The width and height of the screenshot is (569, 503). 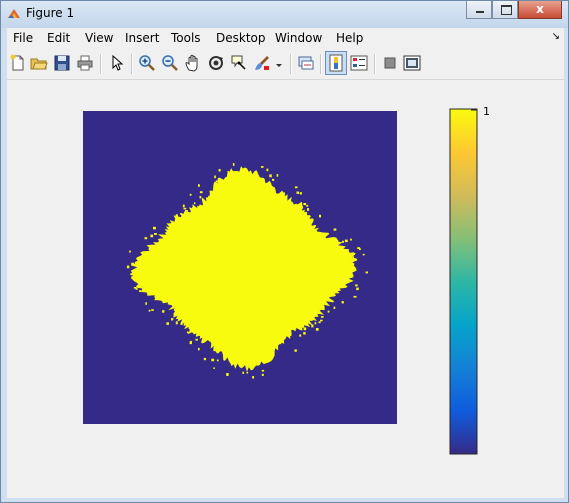 I want to click on print-icon, so click(x=85, y=63).